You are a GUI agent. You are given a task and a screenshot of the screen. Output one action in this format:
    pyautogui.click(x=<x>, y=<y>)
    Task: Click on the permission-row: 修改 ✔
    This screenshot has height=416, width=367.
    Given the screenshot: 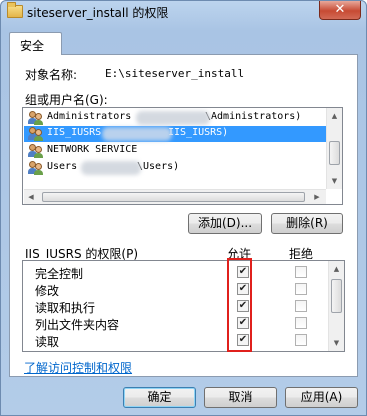 What is the action you would take?
    pyautogui.click(x=176, y=289)
    